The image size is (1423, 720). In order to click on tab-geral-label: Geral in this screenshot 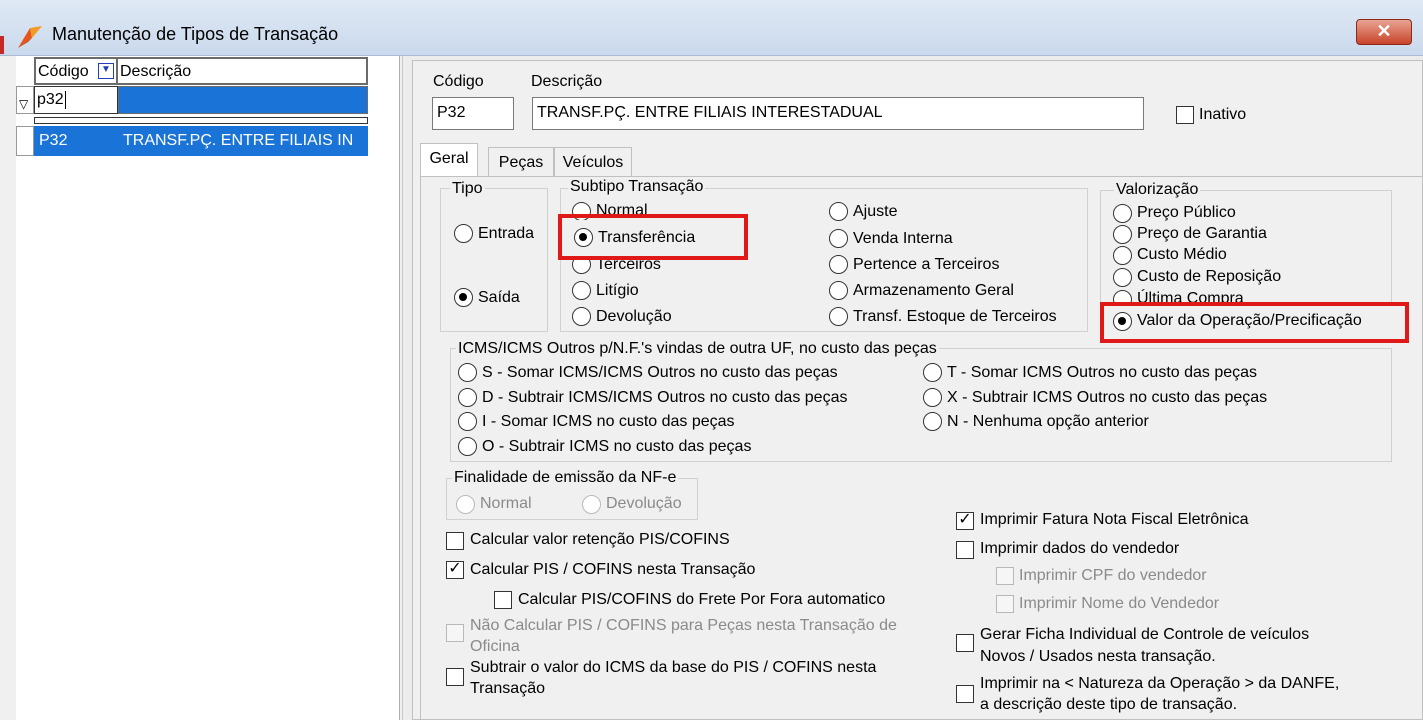, I will do `click(449, 158)`.